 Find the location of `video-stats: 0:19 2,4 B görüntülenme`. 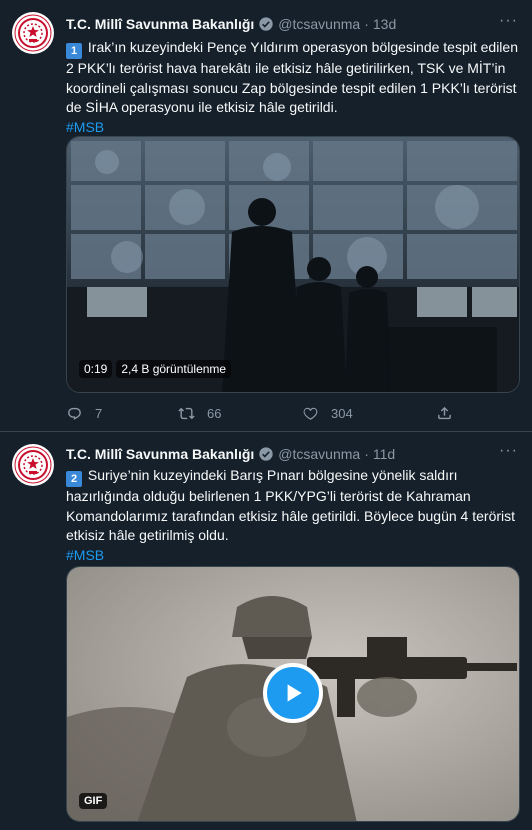

video-stats: 0:19 2,4 B görüntülenme is located at coordinates (157, 369).